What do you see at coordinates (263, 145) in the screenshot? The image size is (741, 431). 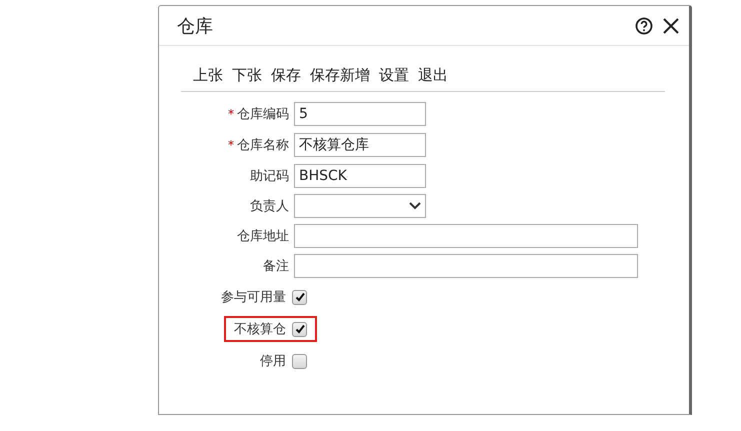 I see `field-label: 仓库名称` at bounding box center [263, 145].